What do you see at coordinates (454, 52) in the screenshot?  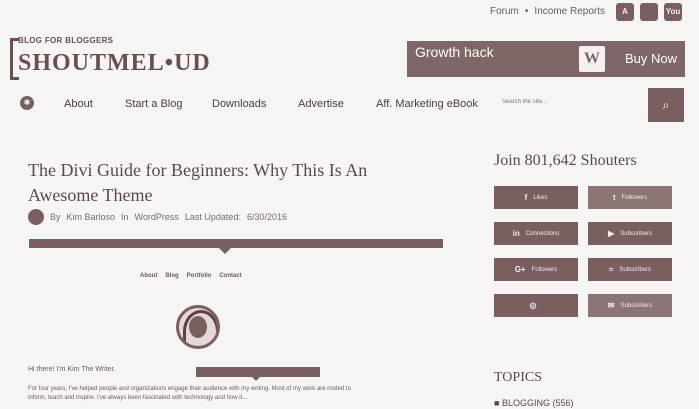 I see `ad-headline: Growth hack` at bounding box center [454, 52].